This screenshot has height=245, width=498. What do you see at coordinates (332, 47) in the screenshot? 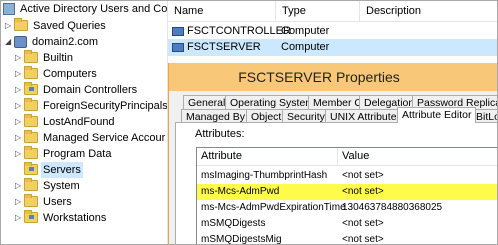
I see `list-row-selected: FSCTSERVER Computer` at bounding box center [332, 47].